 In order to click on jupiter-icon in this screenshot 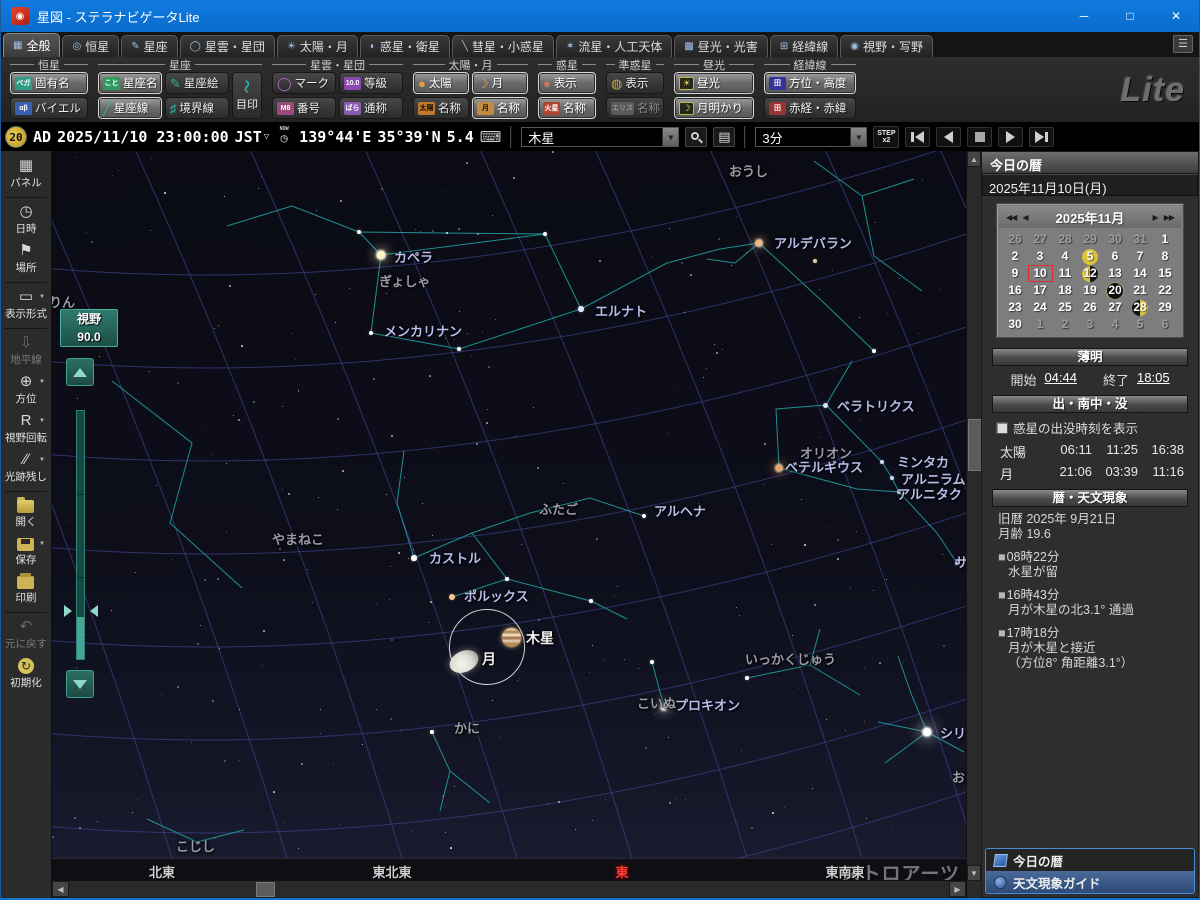, I will do `click(511, 637)`.